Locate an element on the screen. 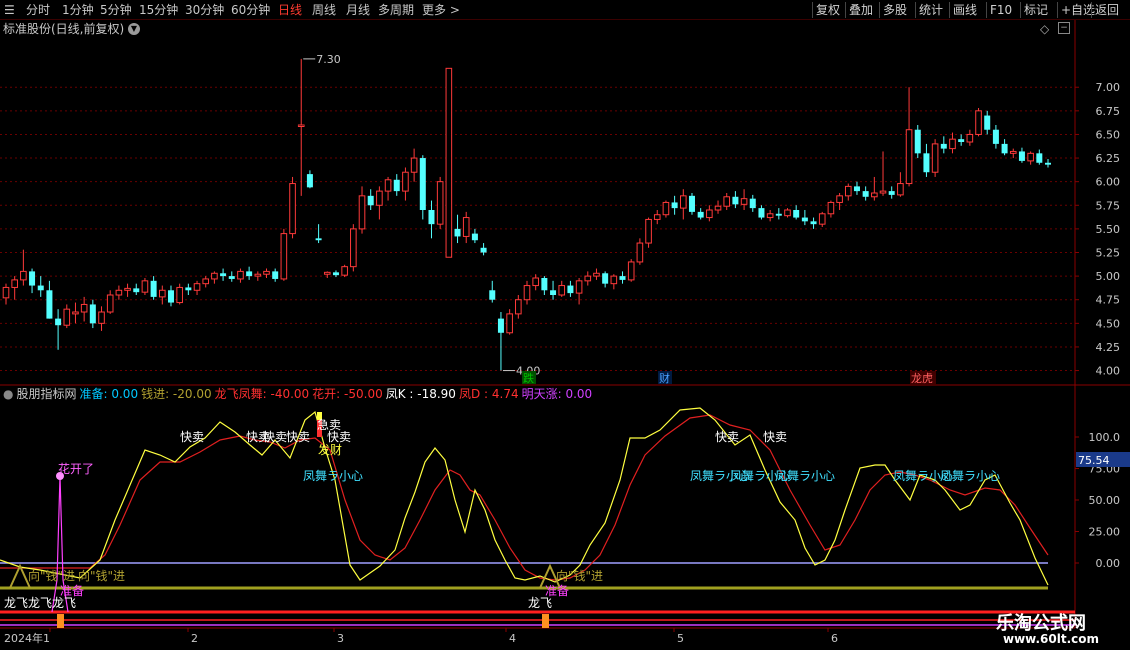 The height and width of the screenshot is (650, 1130). jimai-label: 急卖 is located at coordinates (329, 424).